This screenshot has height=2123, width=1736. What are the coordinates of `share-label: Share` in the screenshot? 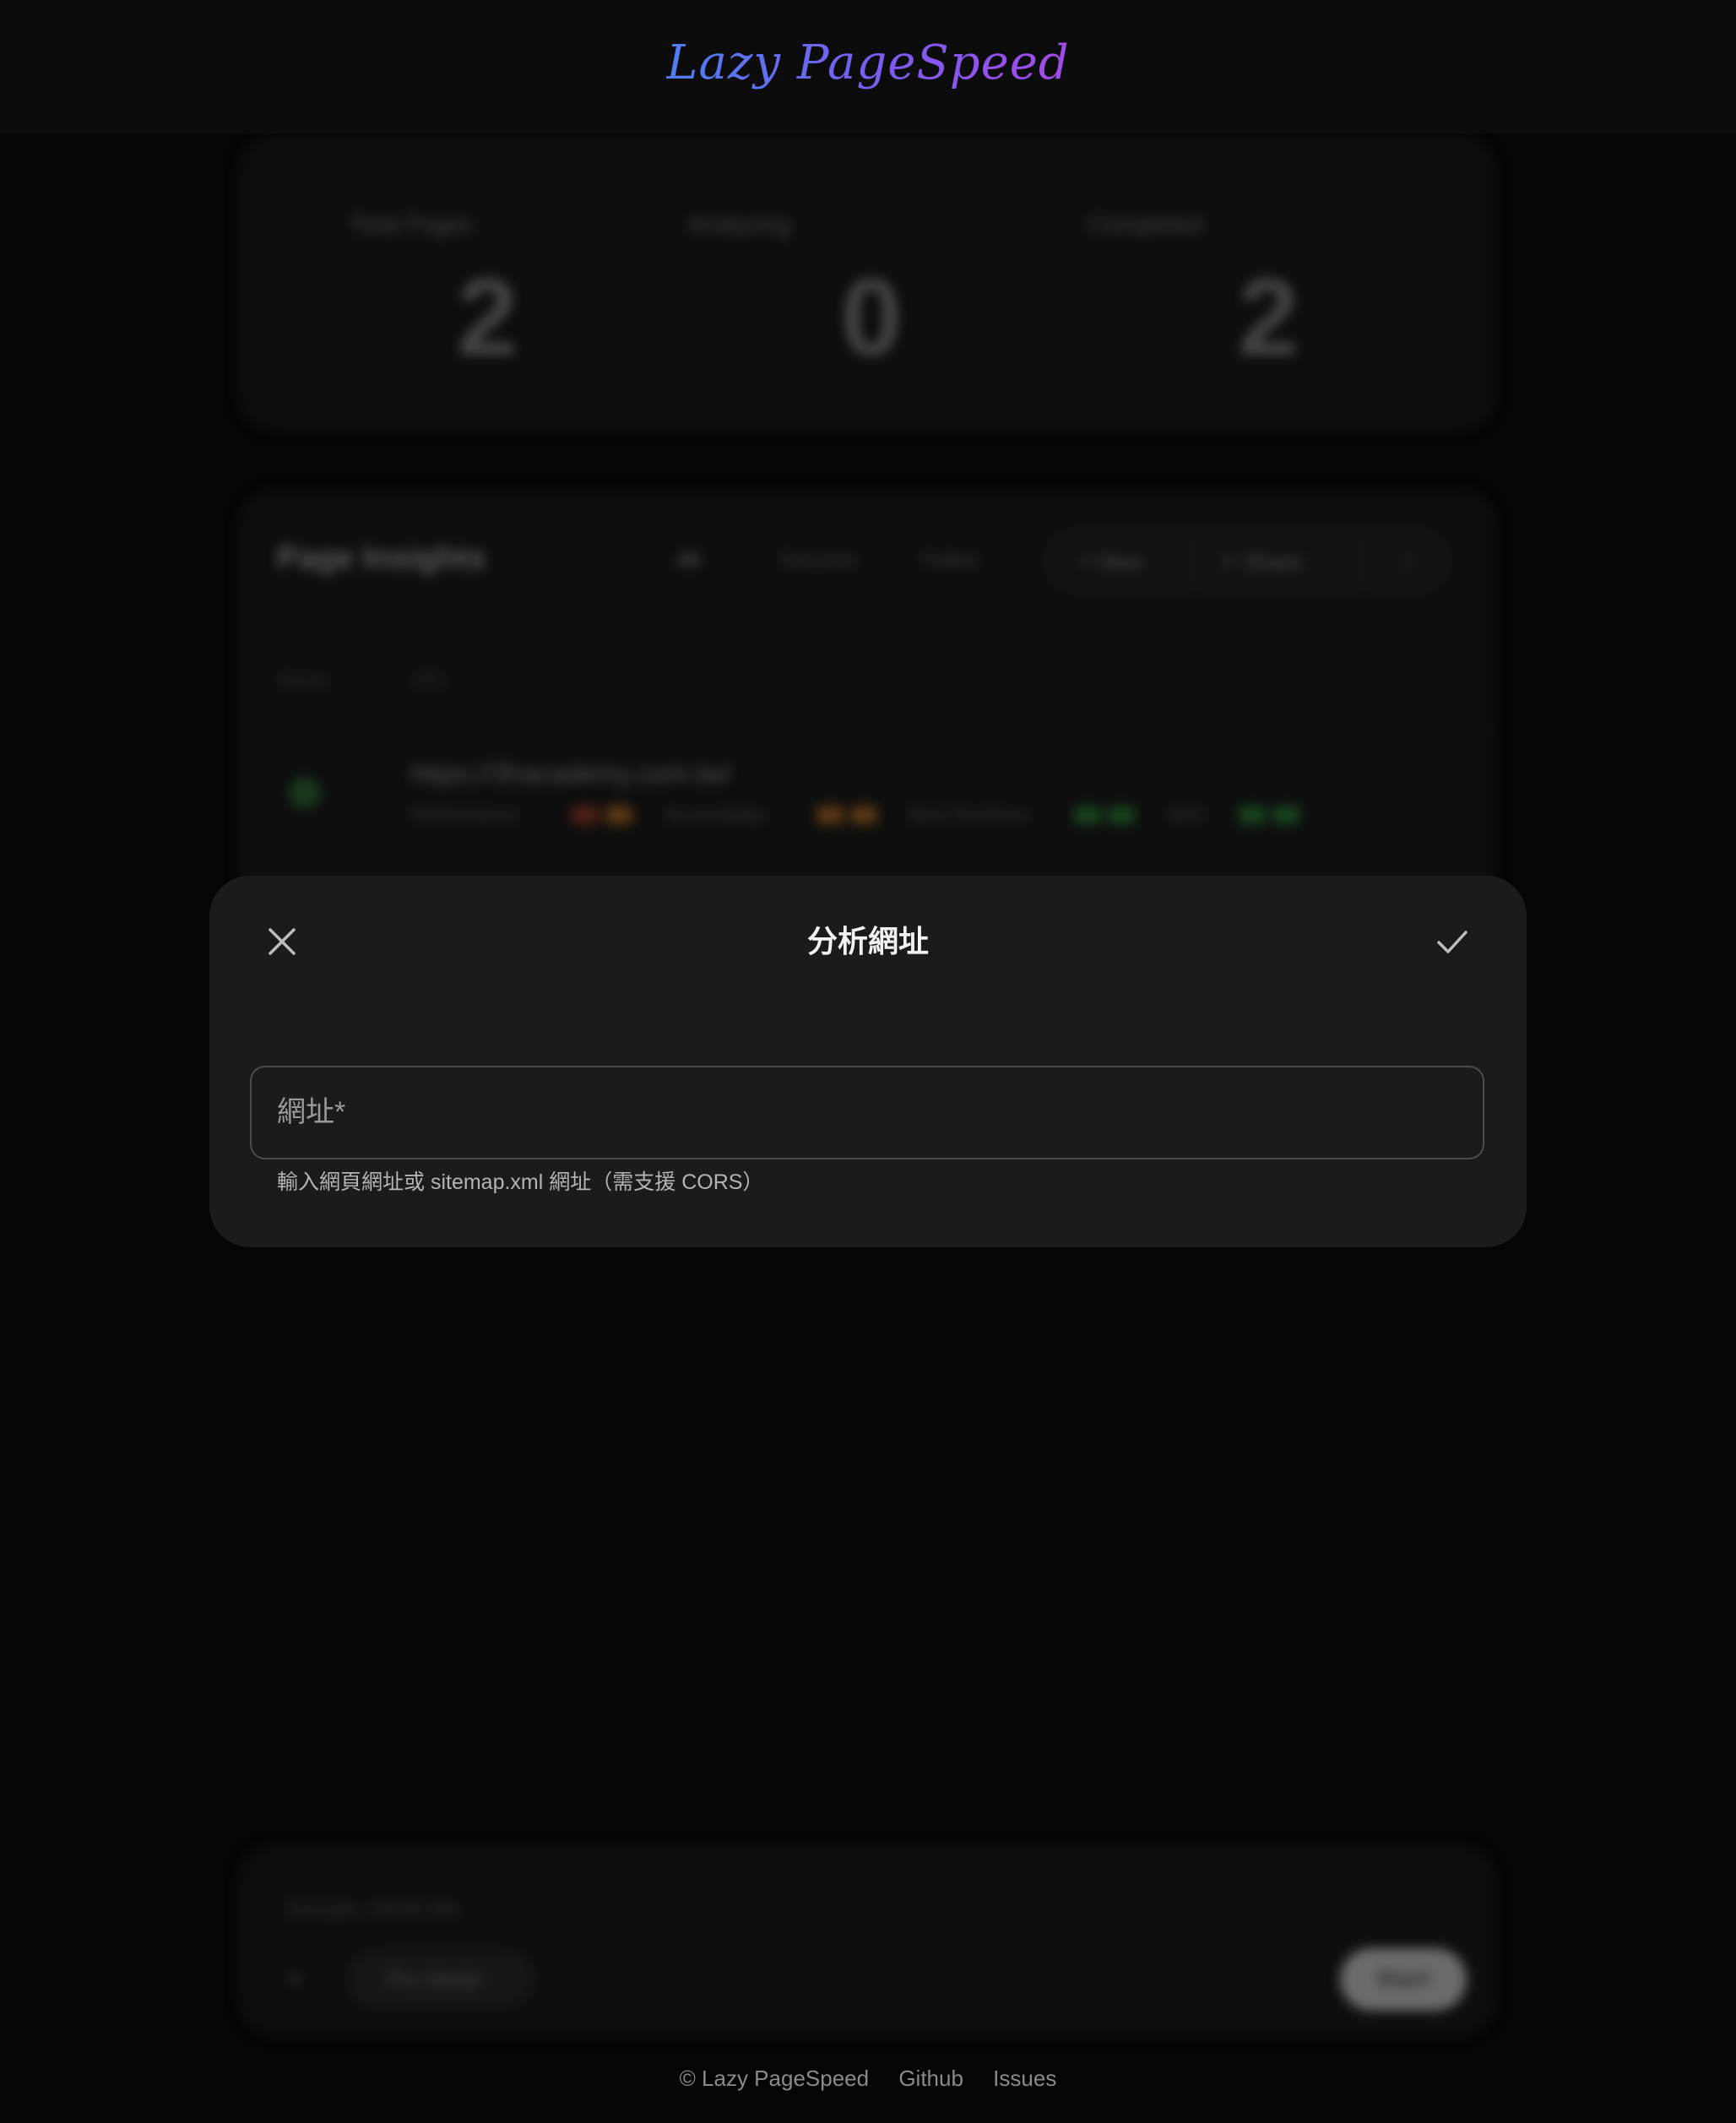 It's located at (1273, 562).